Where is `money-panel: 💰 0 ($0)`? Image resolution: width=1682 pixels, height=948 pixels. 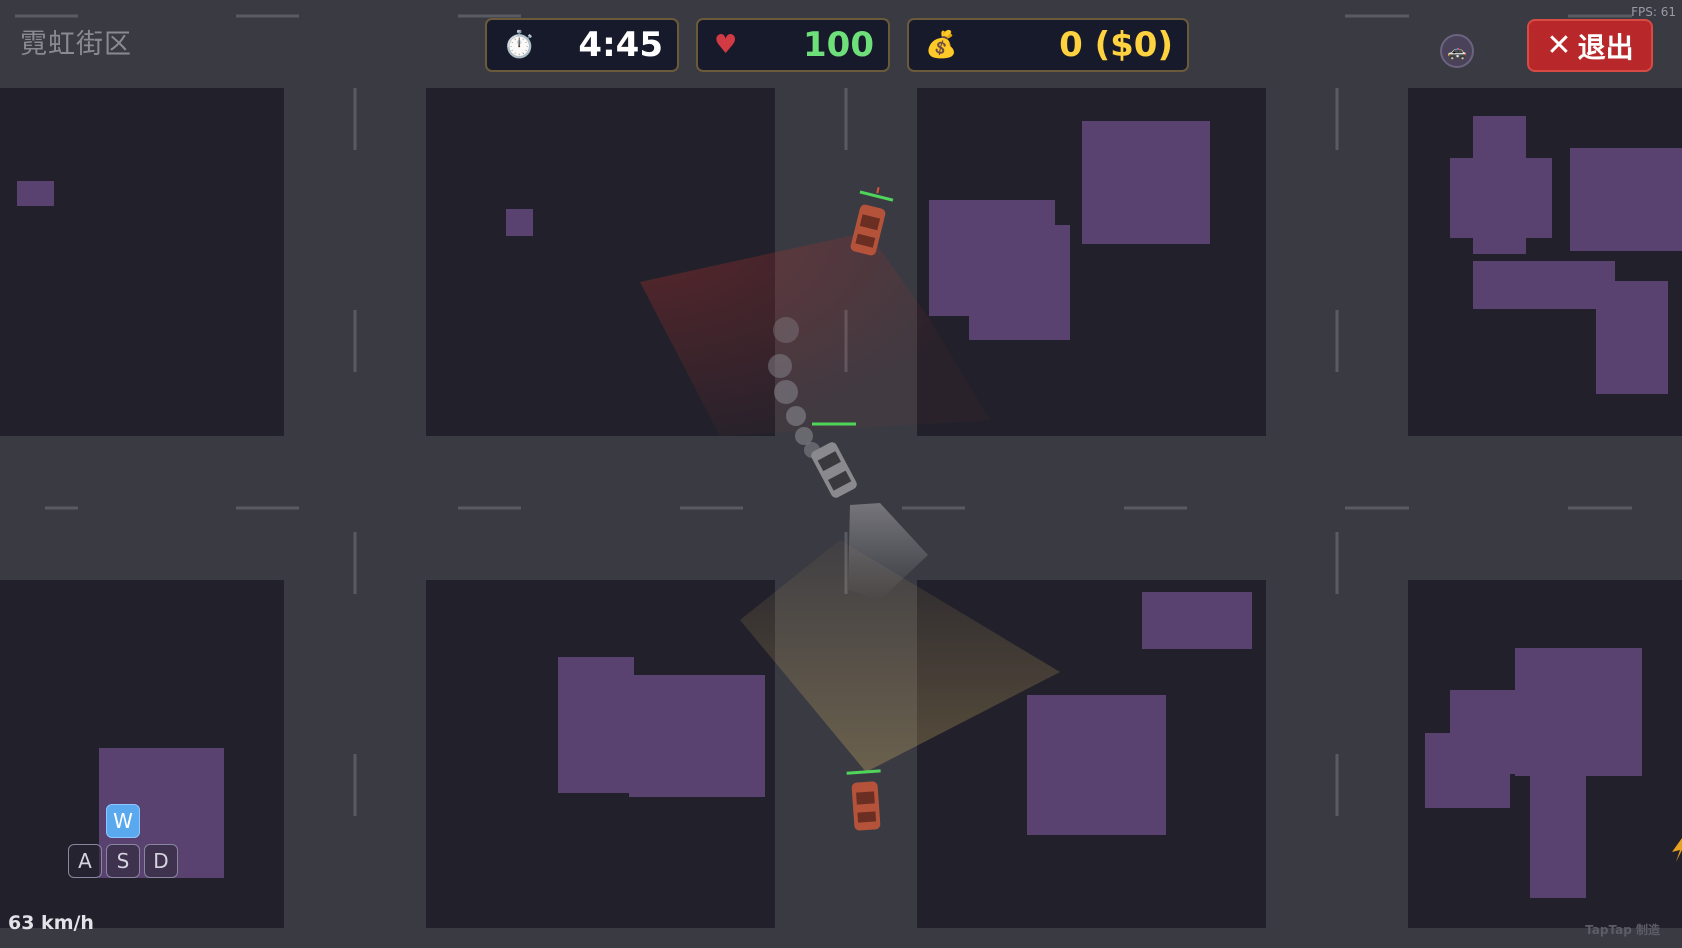 money-panel: 💰 0 ($0) is located at coordinates (1048, 45).